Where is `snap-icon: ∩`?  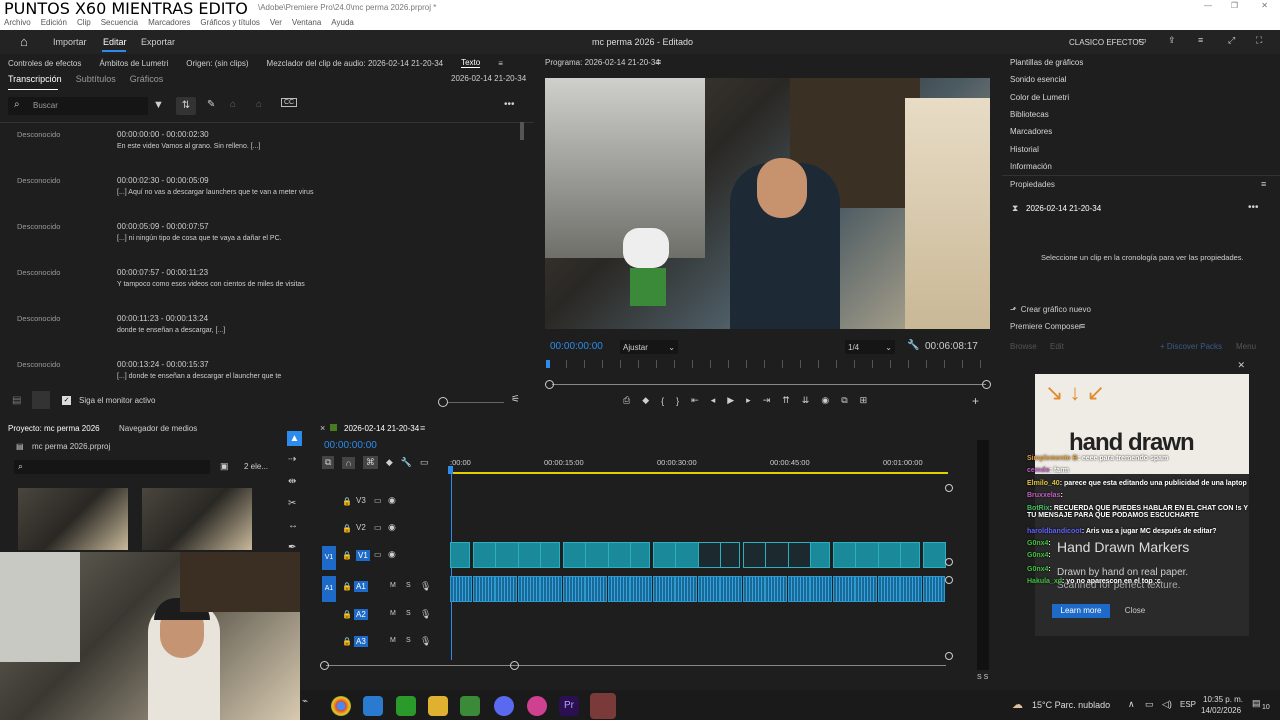
snap-icon: ∩ is located at coordinates (348, 462).